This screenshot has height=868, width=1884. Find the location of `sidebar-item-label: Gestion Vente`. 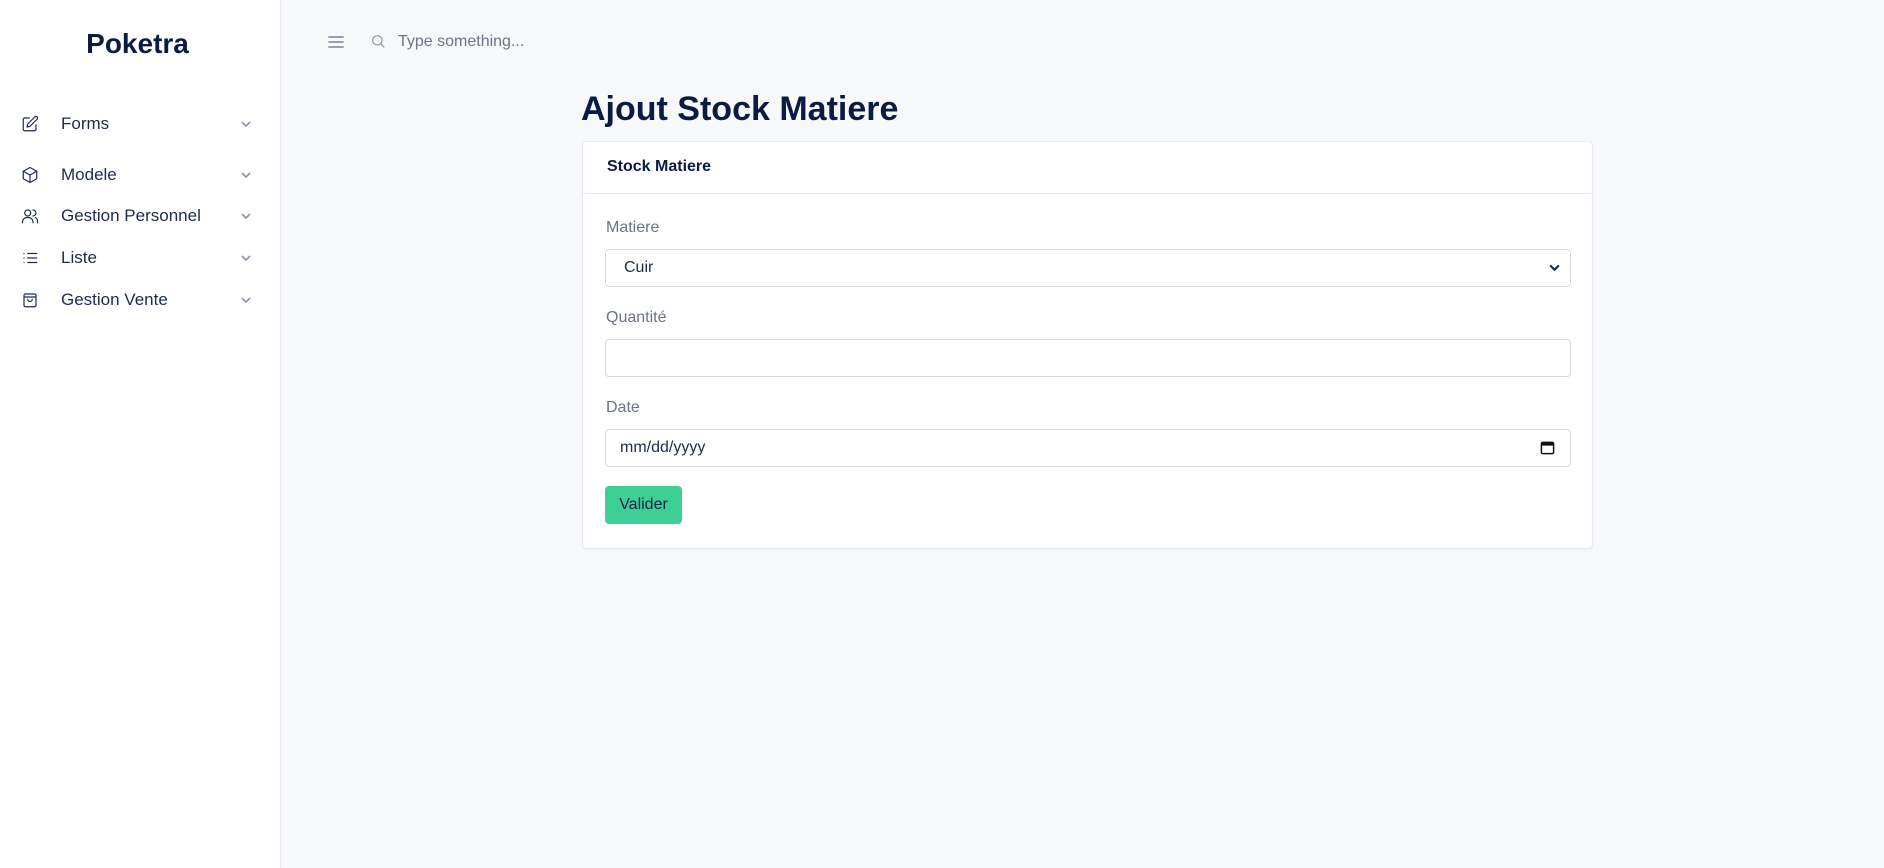

sidebar-item-label: Gestion Vente is located at coordinates (114, 299).